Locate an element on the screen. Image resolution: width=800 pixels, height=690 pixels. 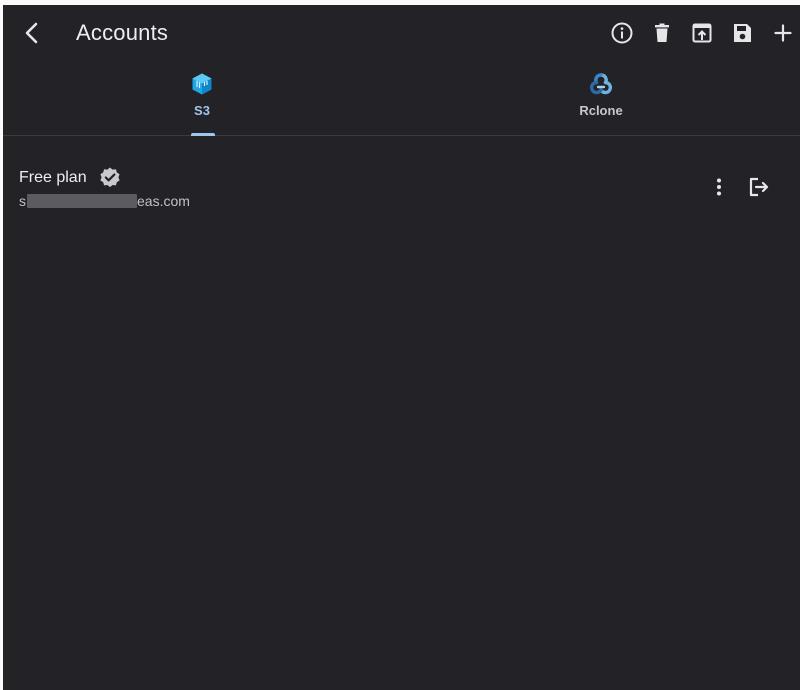
delete-icon is located at coordinates (662, 32).